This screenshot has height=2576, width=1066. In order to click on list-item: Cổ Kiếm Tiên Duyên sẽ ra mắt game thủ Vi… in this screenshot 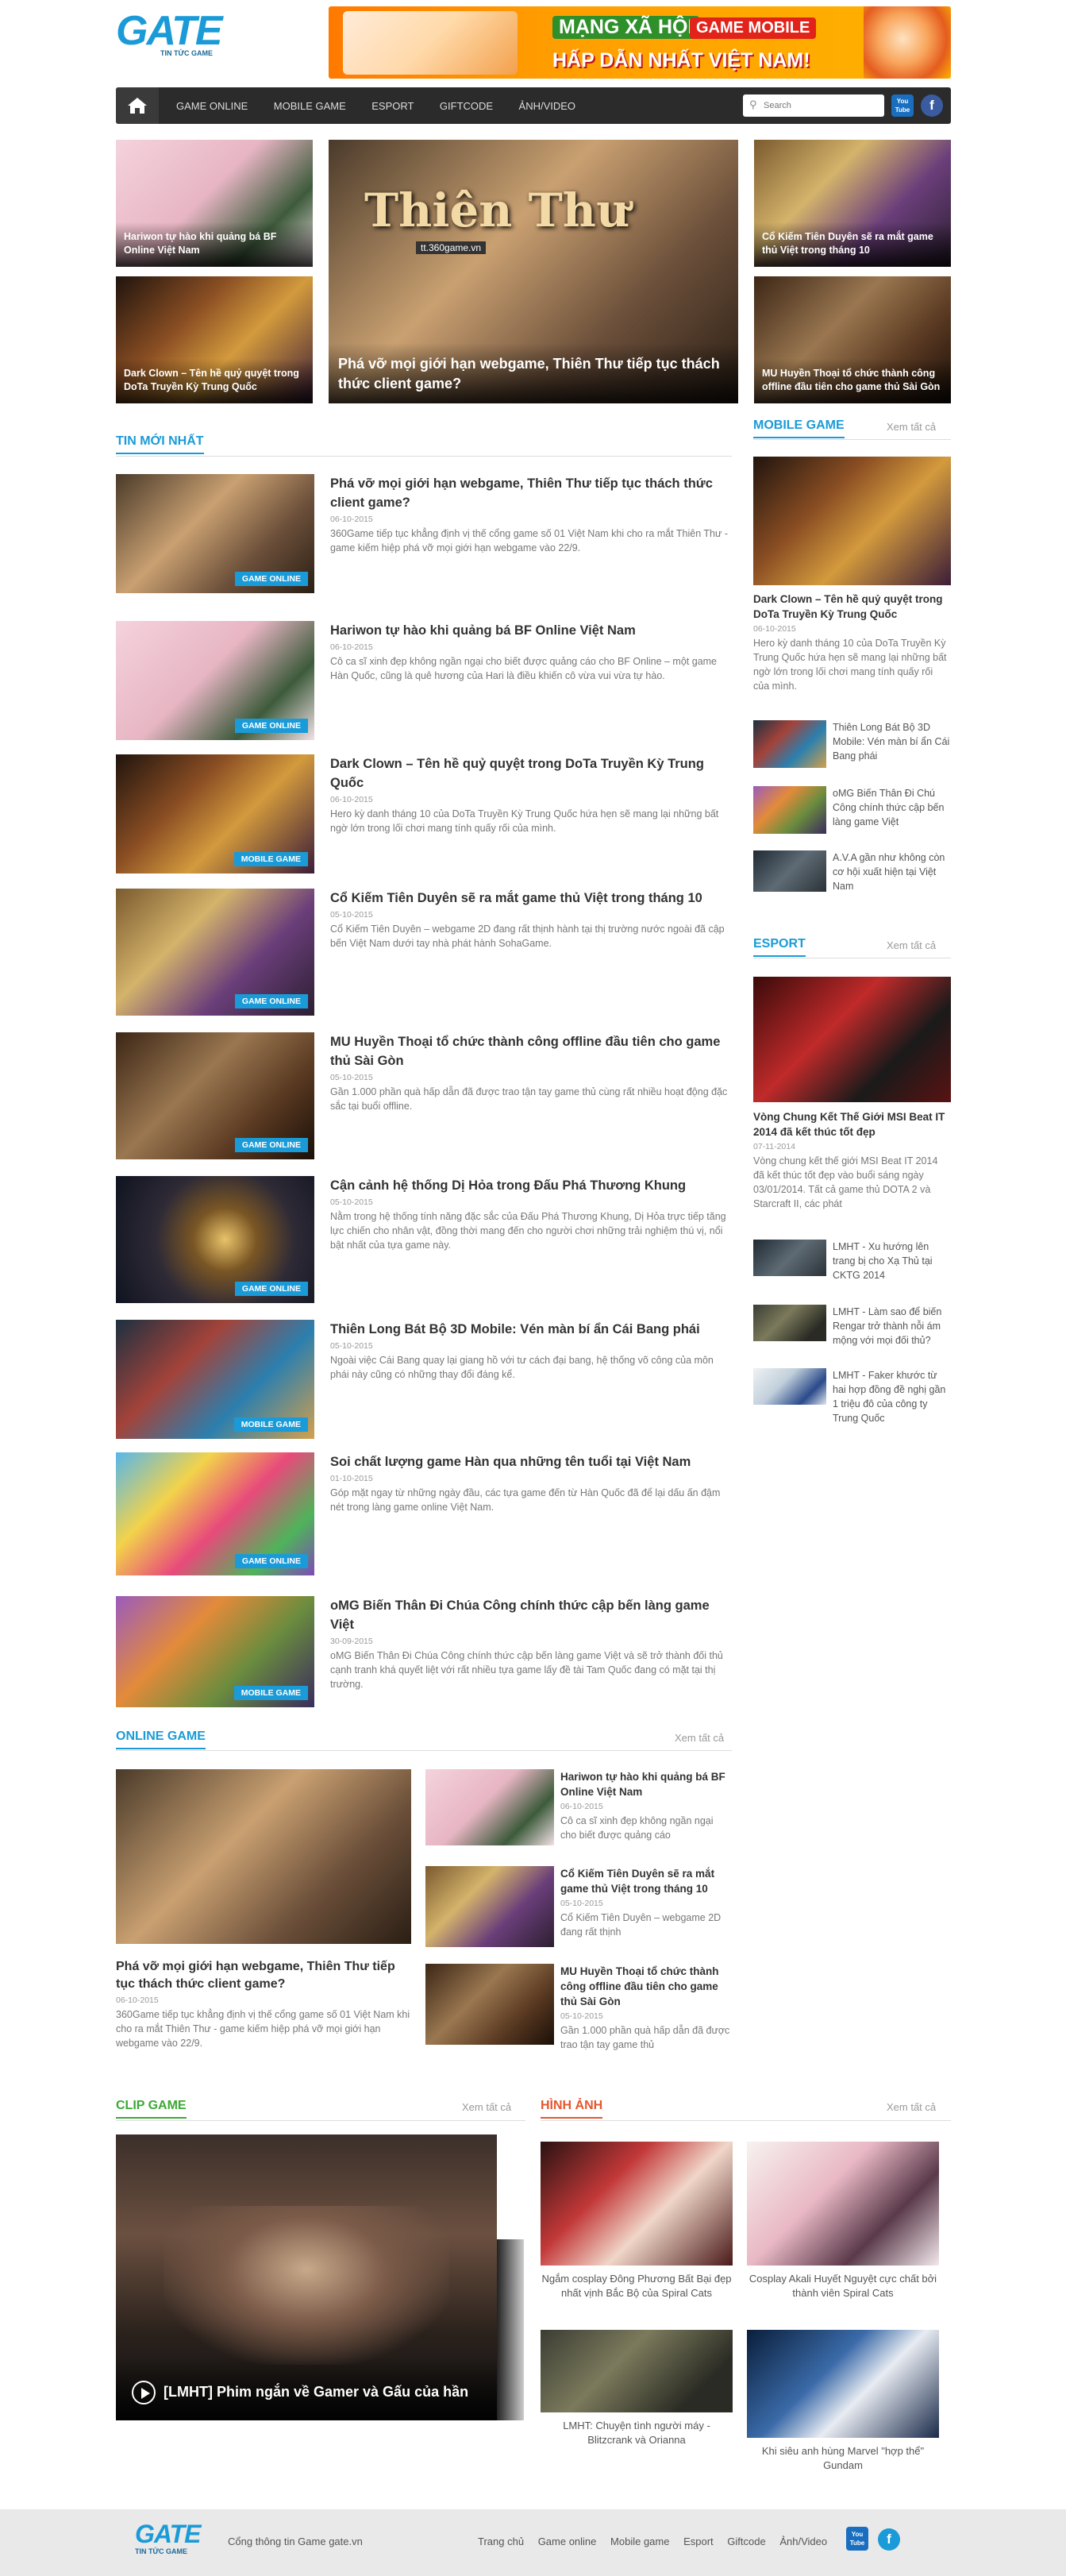, I will do `click(578, 1910)`.